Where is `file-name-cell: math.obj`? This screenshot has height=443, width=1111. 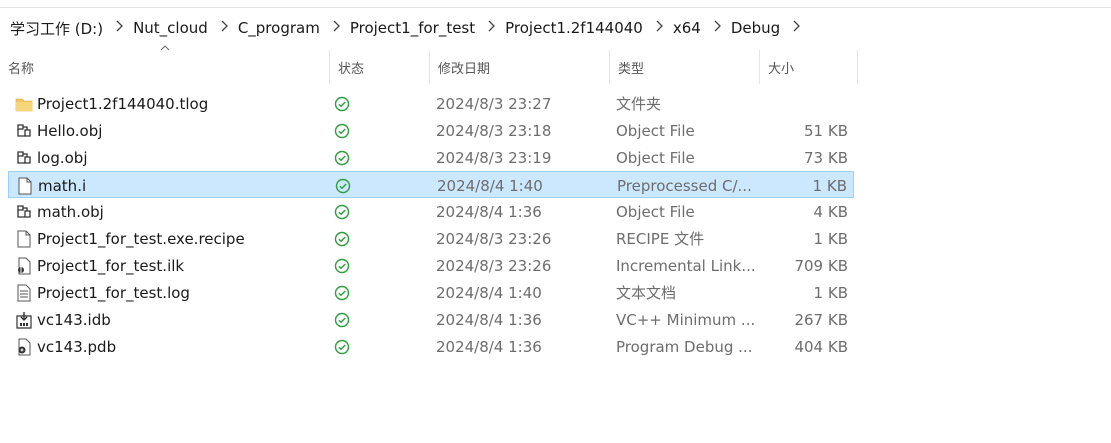
file-name-cell: math.obj is located at coordinates (59, 211).